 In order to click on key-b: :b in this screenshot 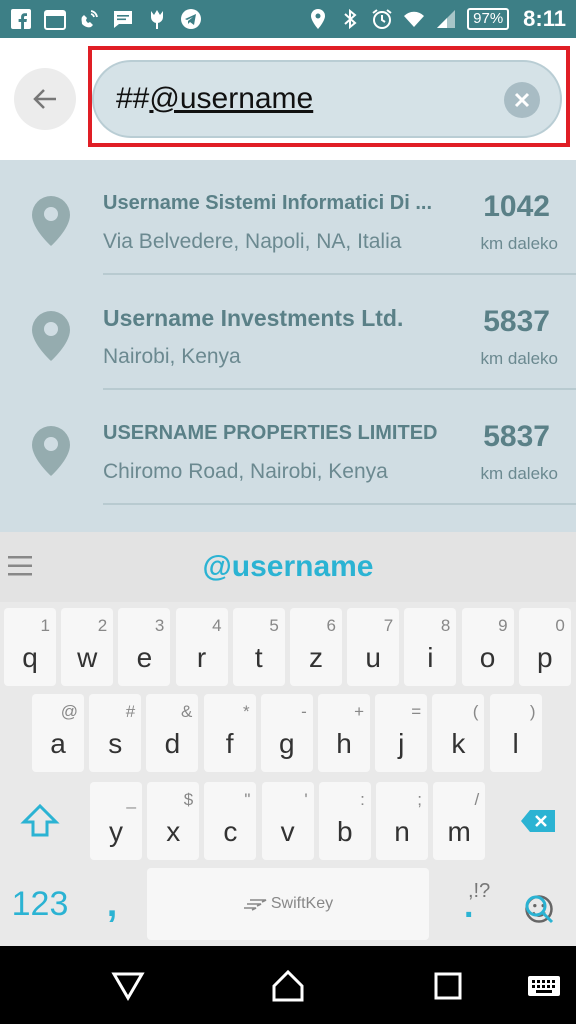, I will do `click(344, 821)`.